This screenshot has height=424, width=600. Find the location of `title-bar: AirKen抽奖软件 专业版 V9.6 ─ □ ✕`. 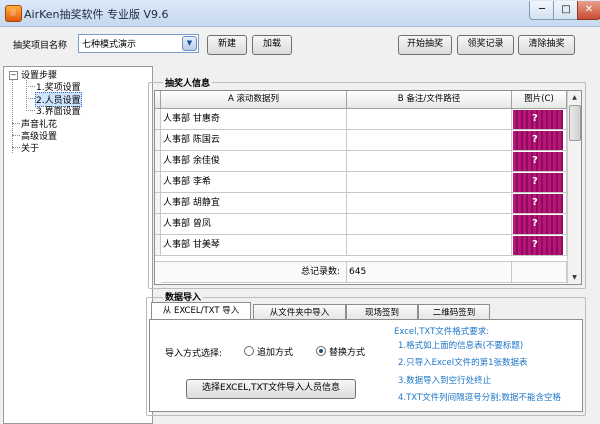

title-bar: AirKen抽奖软件 专业版 V9.6 ─ □ ✕ is located at coordinates (300, 13).